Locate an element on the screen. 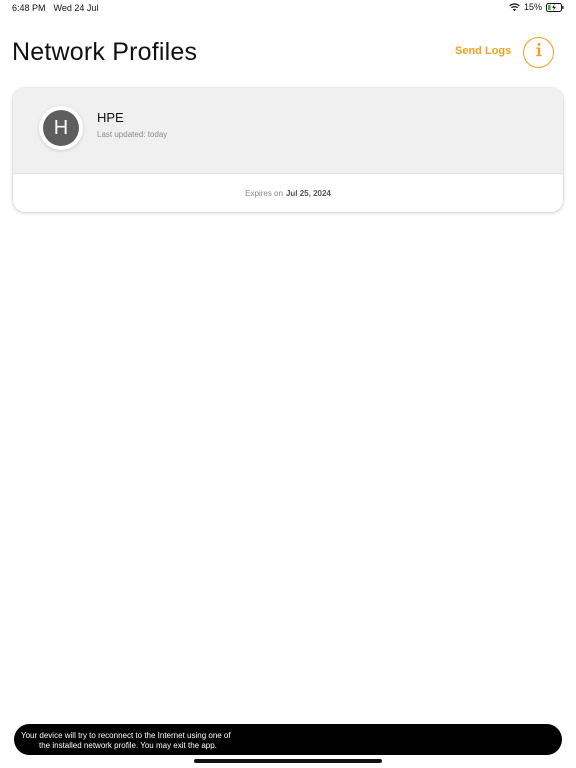 This screenshot has width=576, height=768. profile-card-header: H HPE Last updated: today is located at coordinates (288, 131).